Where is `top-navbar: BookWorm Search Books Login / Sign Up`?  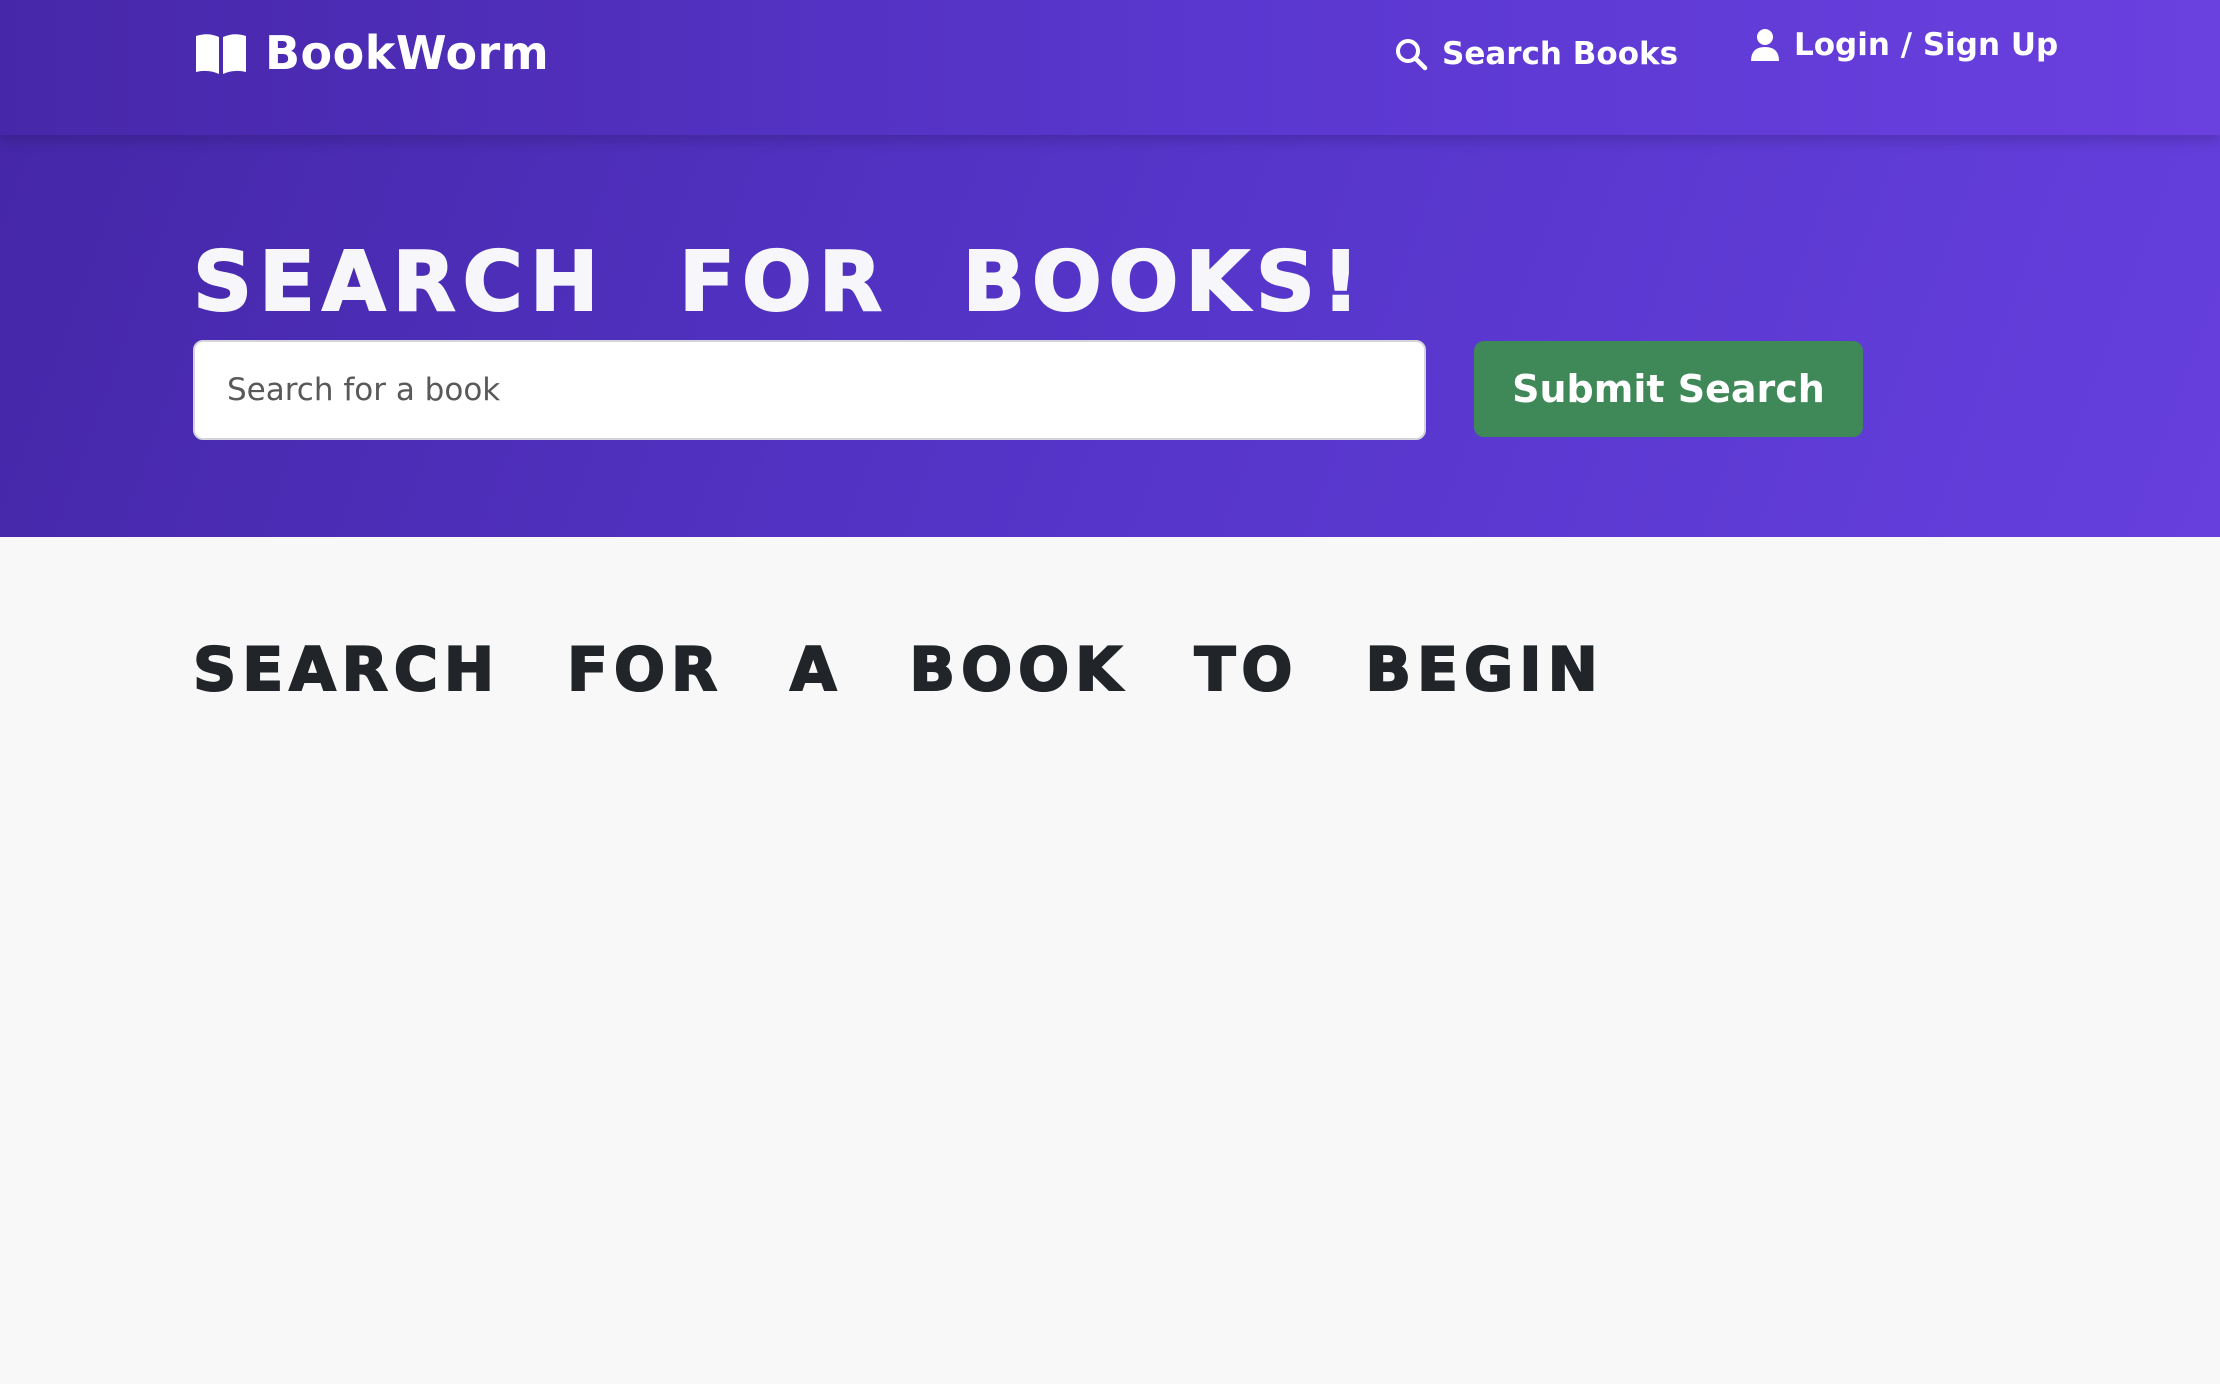 top-navbar: BookWorm Search Books Login / Sign Up is located at coordinates (1110, 67).